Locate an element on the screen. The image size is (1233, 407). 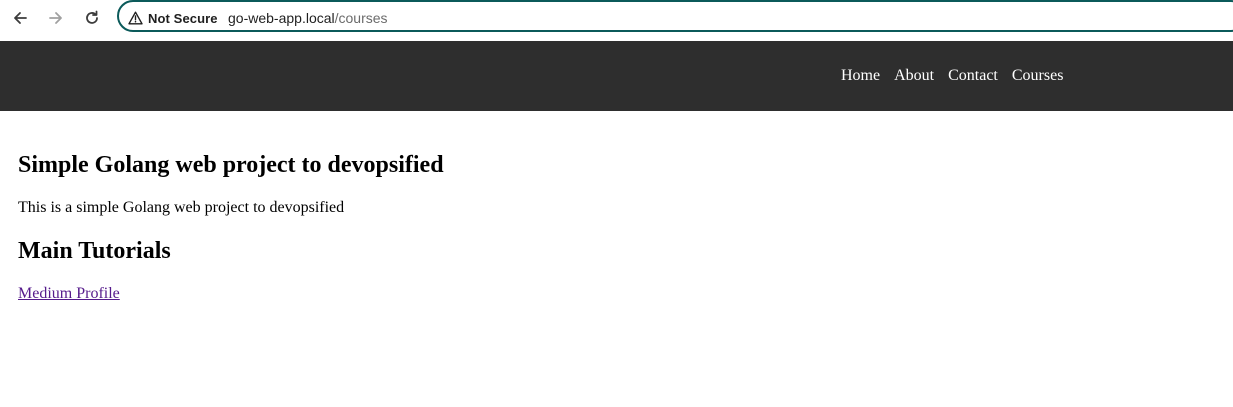
browser-toolbar: Not Secure go-web-app.local/courses is located at coordinates (616, 21).